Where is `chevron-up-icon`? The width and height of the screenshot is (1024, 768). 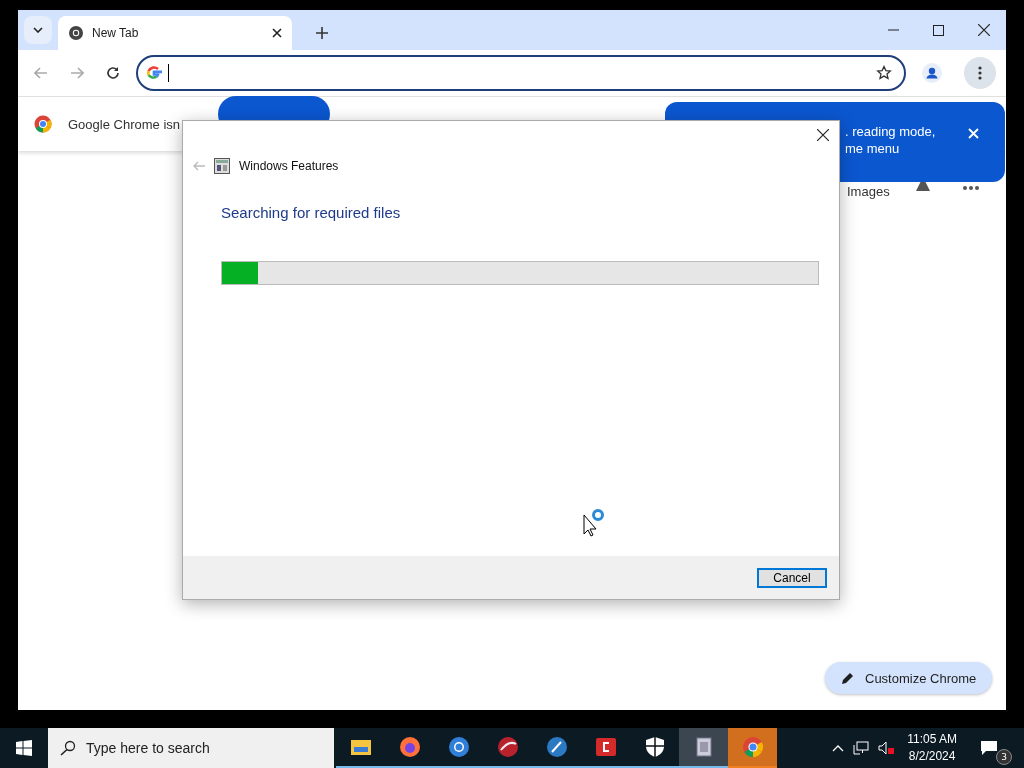
chevron-up-icon is located at coordinates (838, 748).